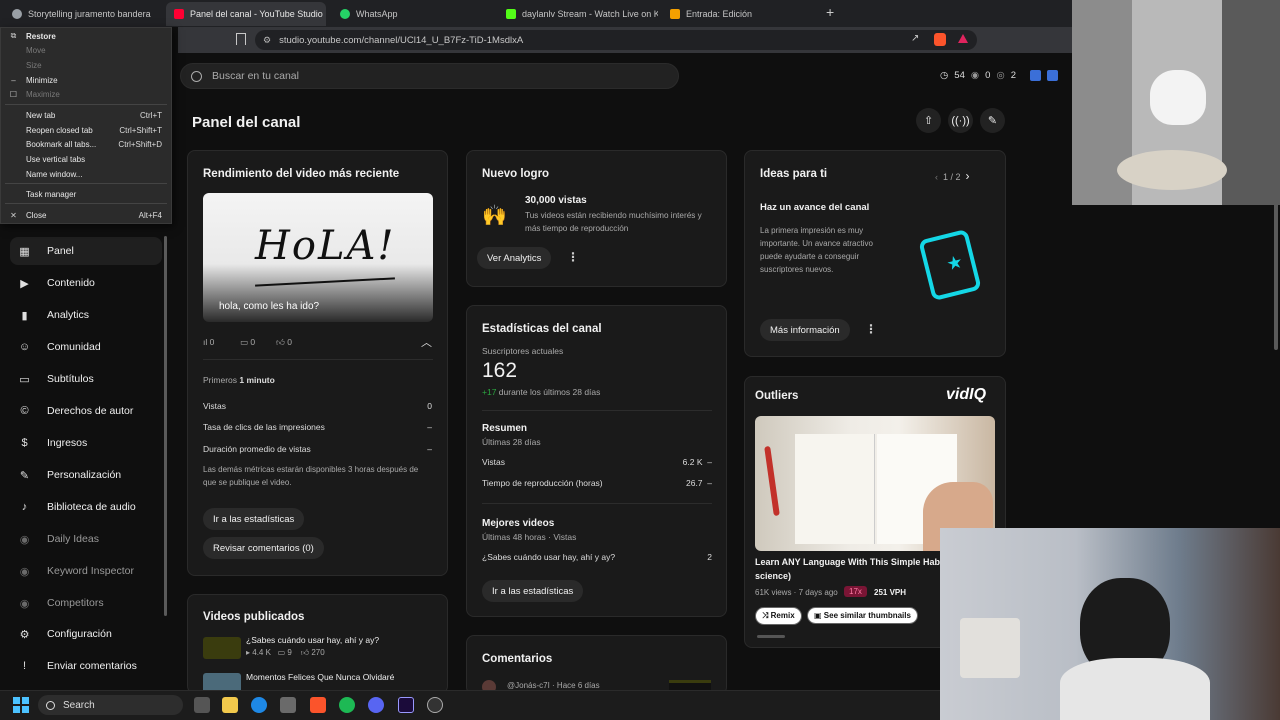 Image resolution: width=1280 pixels, height=720 pixels. Describe the element at coordinates (246, 14) in the screenshot. I see `browser-tab-active: Panel del canal - YouTube Studio ✕` at that location.